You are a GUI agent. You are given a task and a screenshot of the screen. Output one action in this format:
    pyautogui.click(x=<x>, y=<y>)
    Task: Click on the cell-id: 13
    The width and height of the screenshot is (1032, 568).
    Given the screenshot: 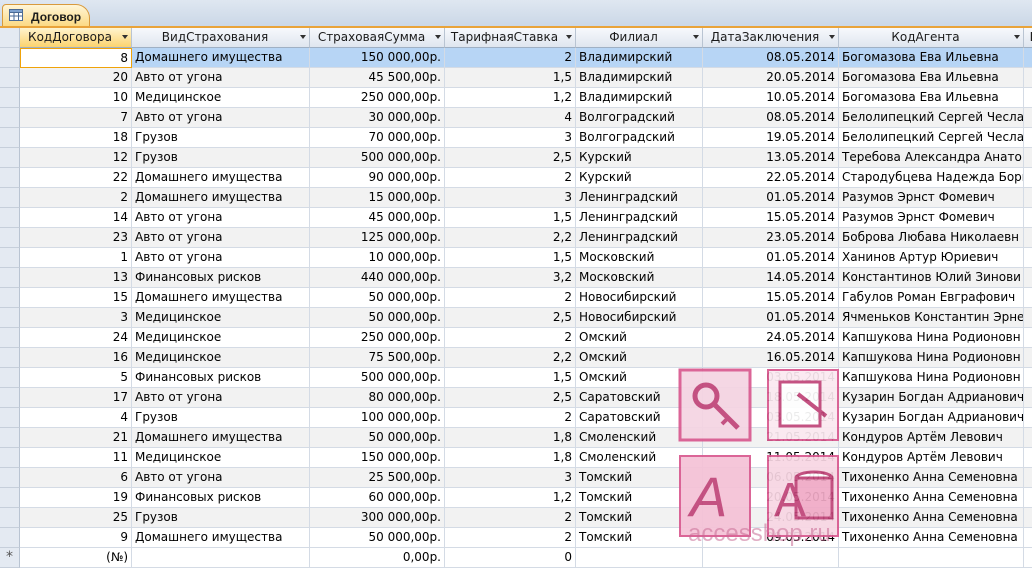 What is the action you would take?
    pyautogui.click(x=76, y=278)
    